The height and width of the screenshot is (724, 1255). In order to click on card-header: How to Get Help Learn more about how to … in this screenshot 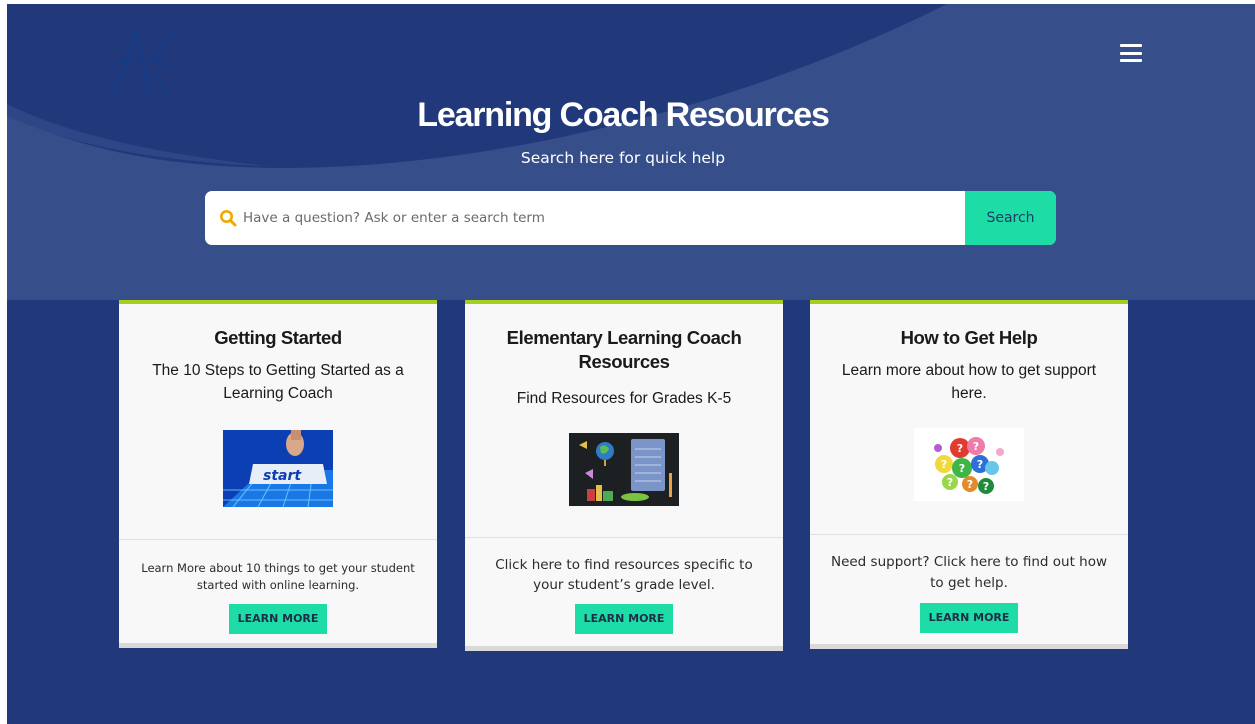, I will do `click(969, 419)`.